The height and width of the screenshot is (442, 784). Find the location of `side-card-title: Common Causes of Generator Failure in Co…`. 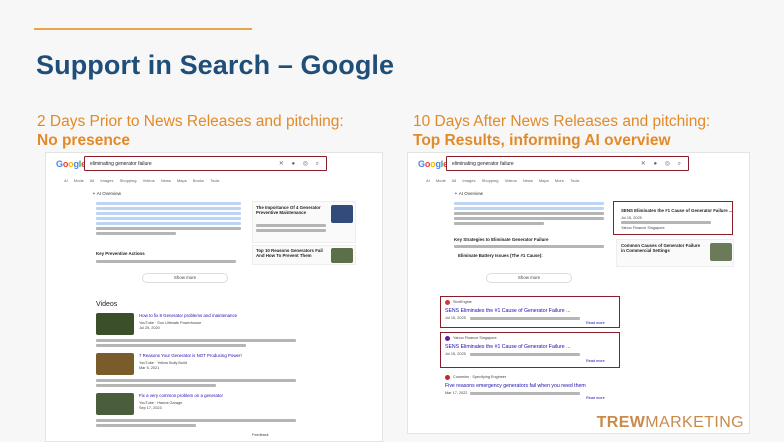

side-card-title: Common Causes of Generator Failure in Co… is located at coordinates (661, 248).